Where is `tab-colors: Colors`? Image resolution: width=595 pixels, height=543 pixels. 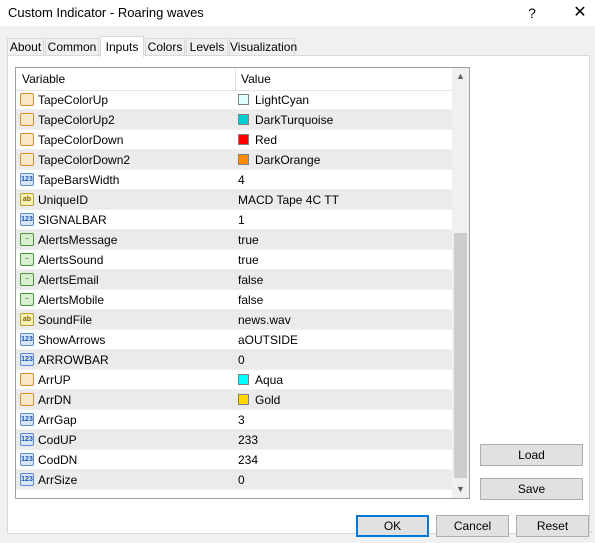 tab-colors: Colors is located at coordinates (165, 46).